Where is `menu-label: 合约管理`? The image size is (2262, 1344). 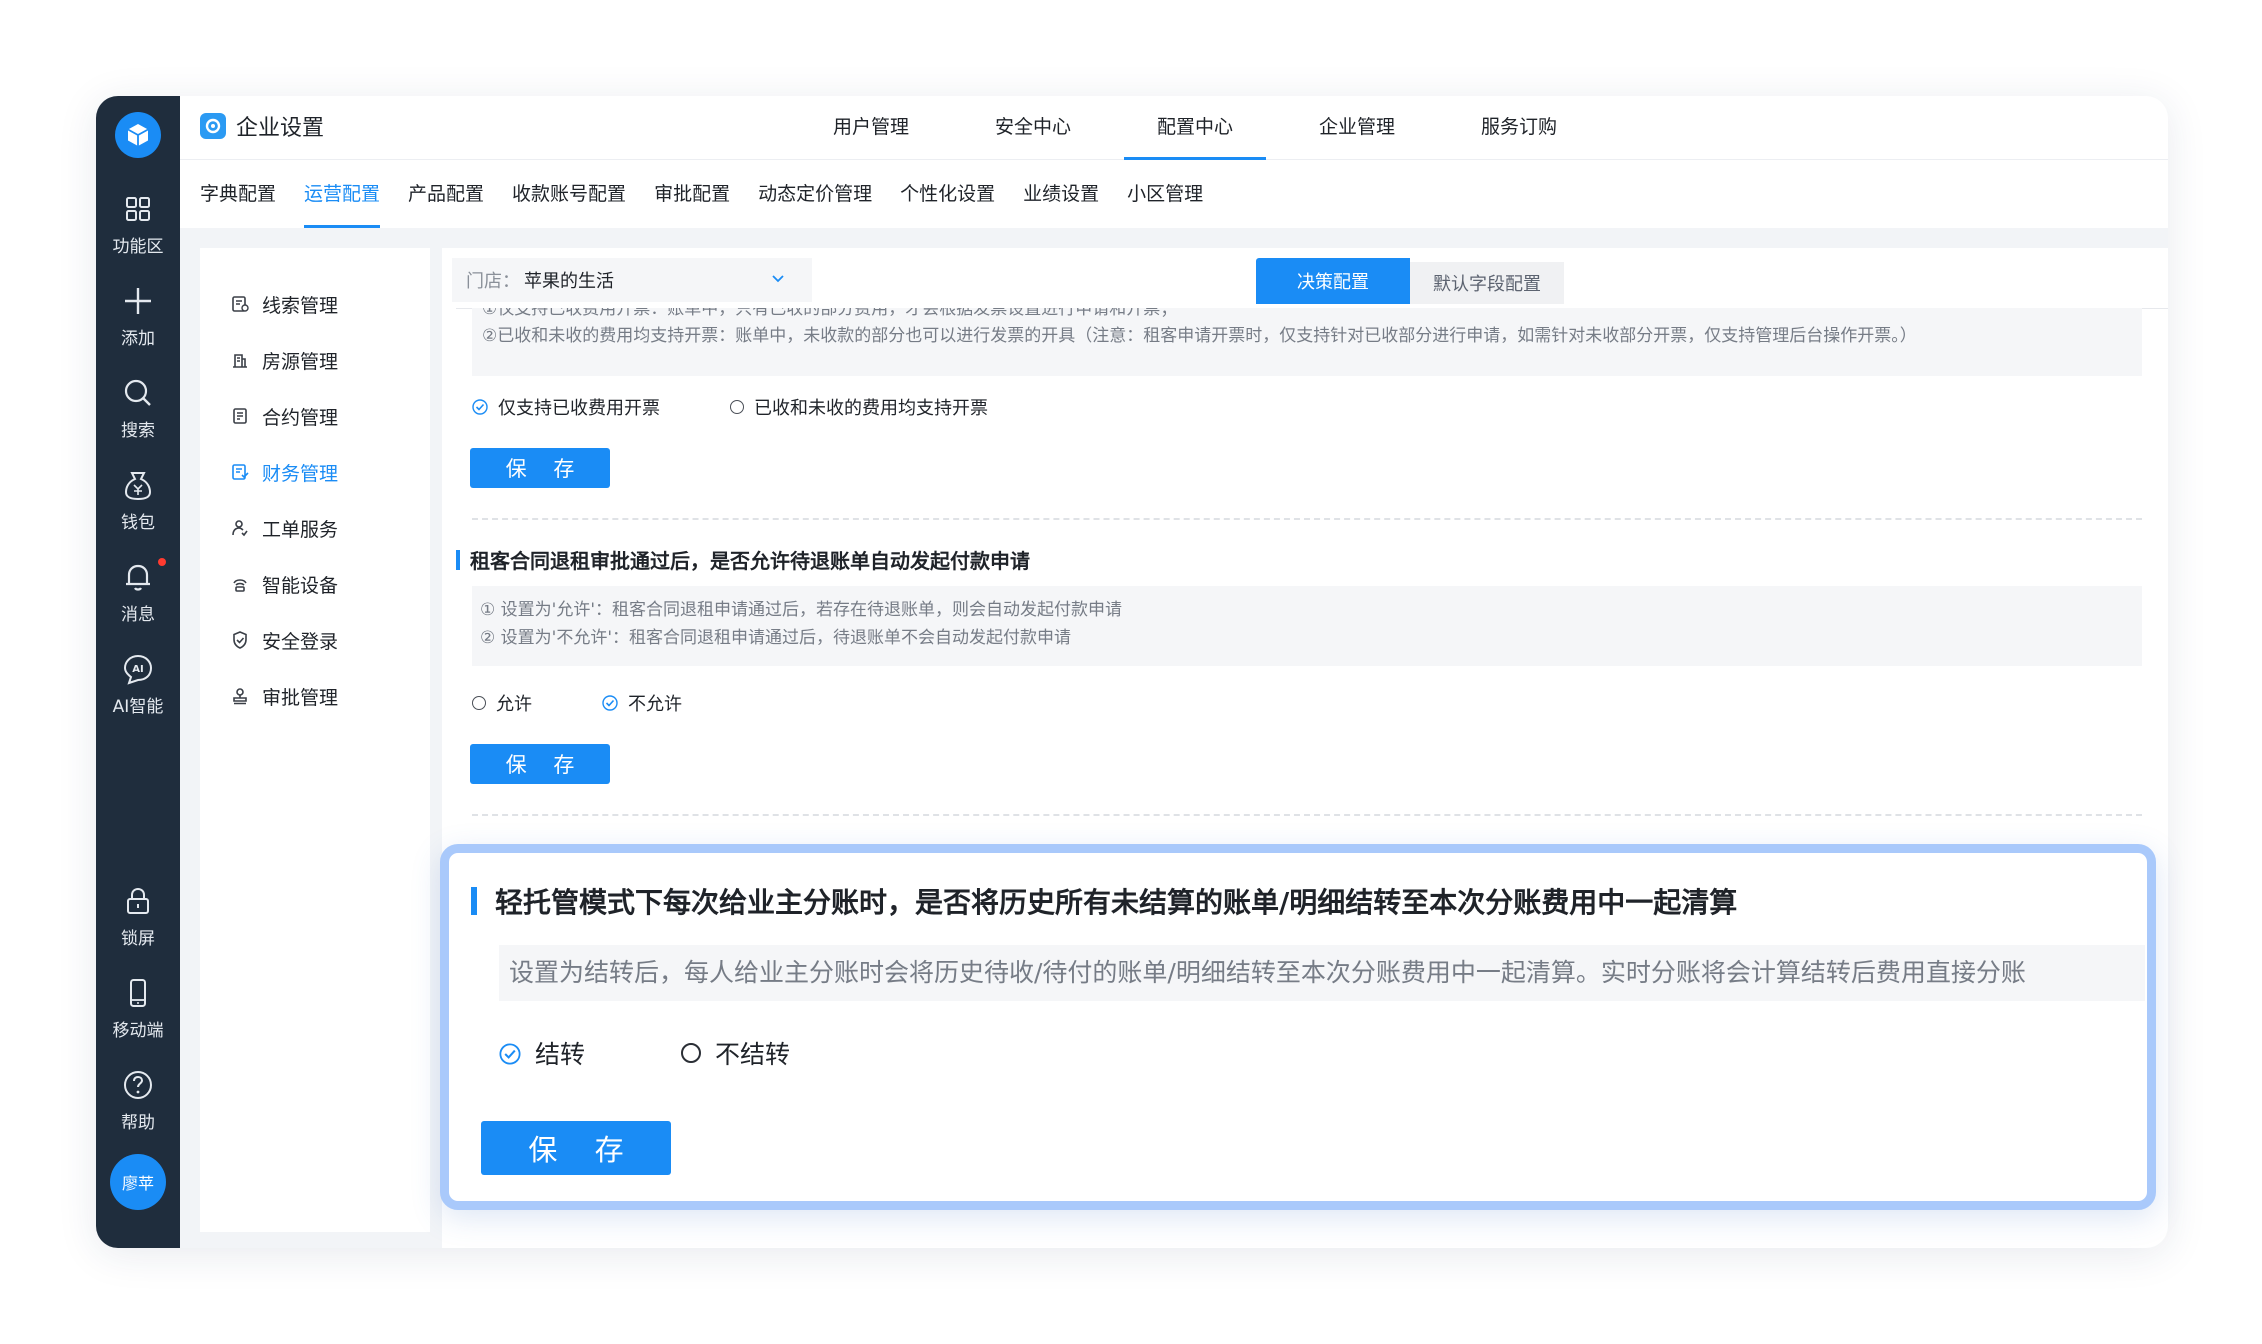 menu-label: 合约管理 is located at coordinates (300, 417).